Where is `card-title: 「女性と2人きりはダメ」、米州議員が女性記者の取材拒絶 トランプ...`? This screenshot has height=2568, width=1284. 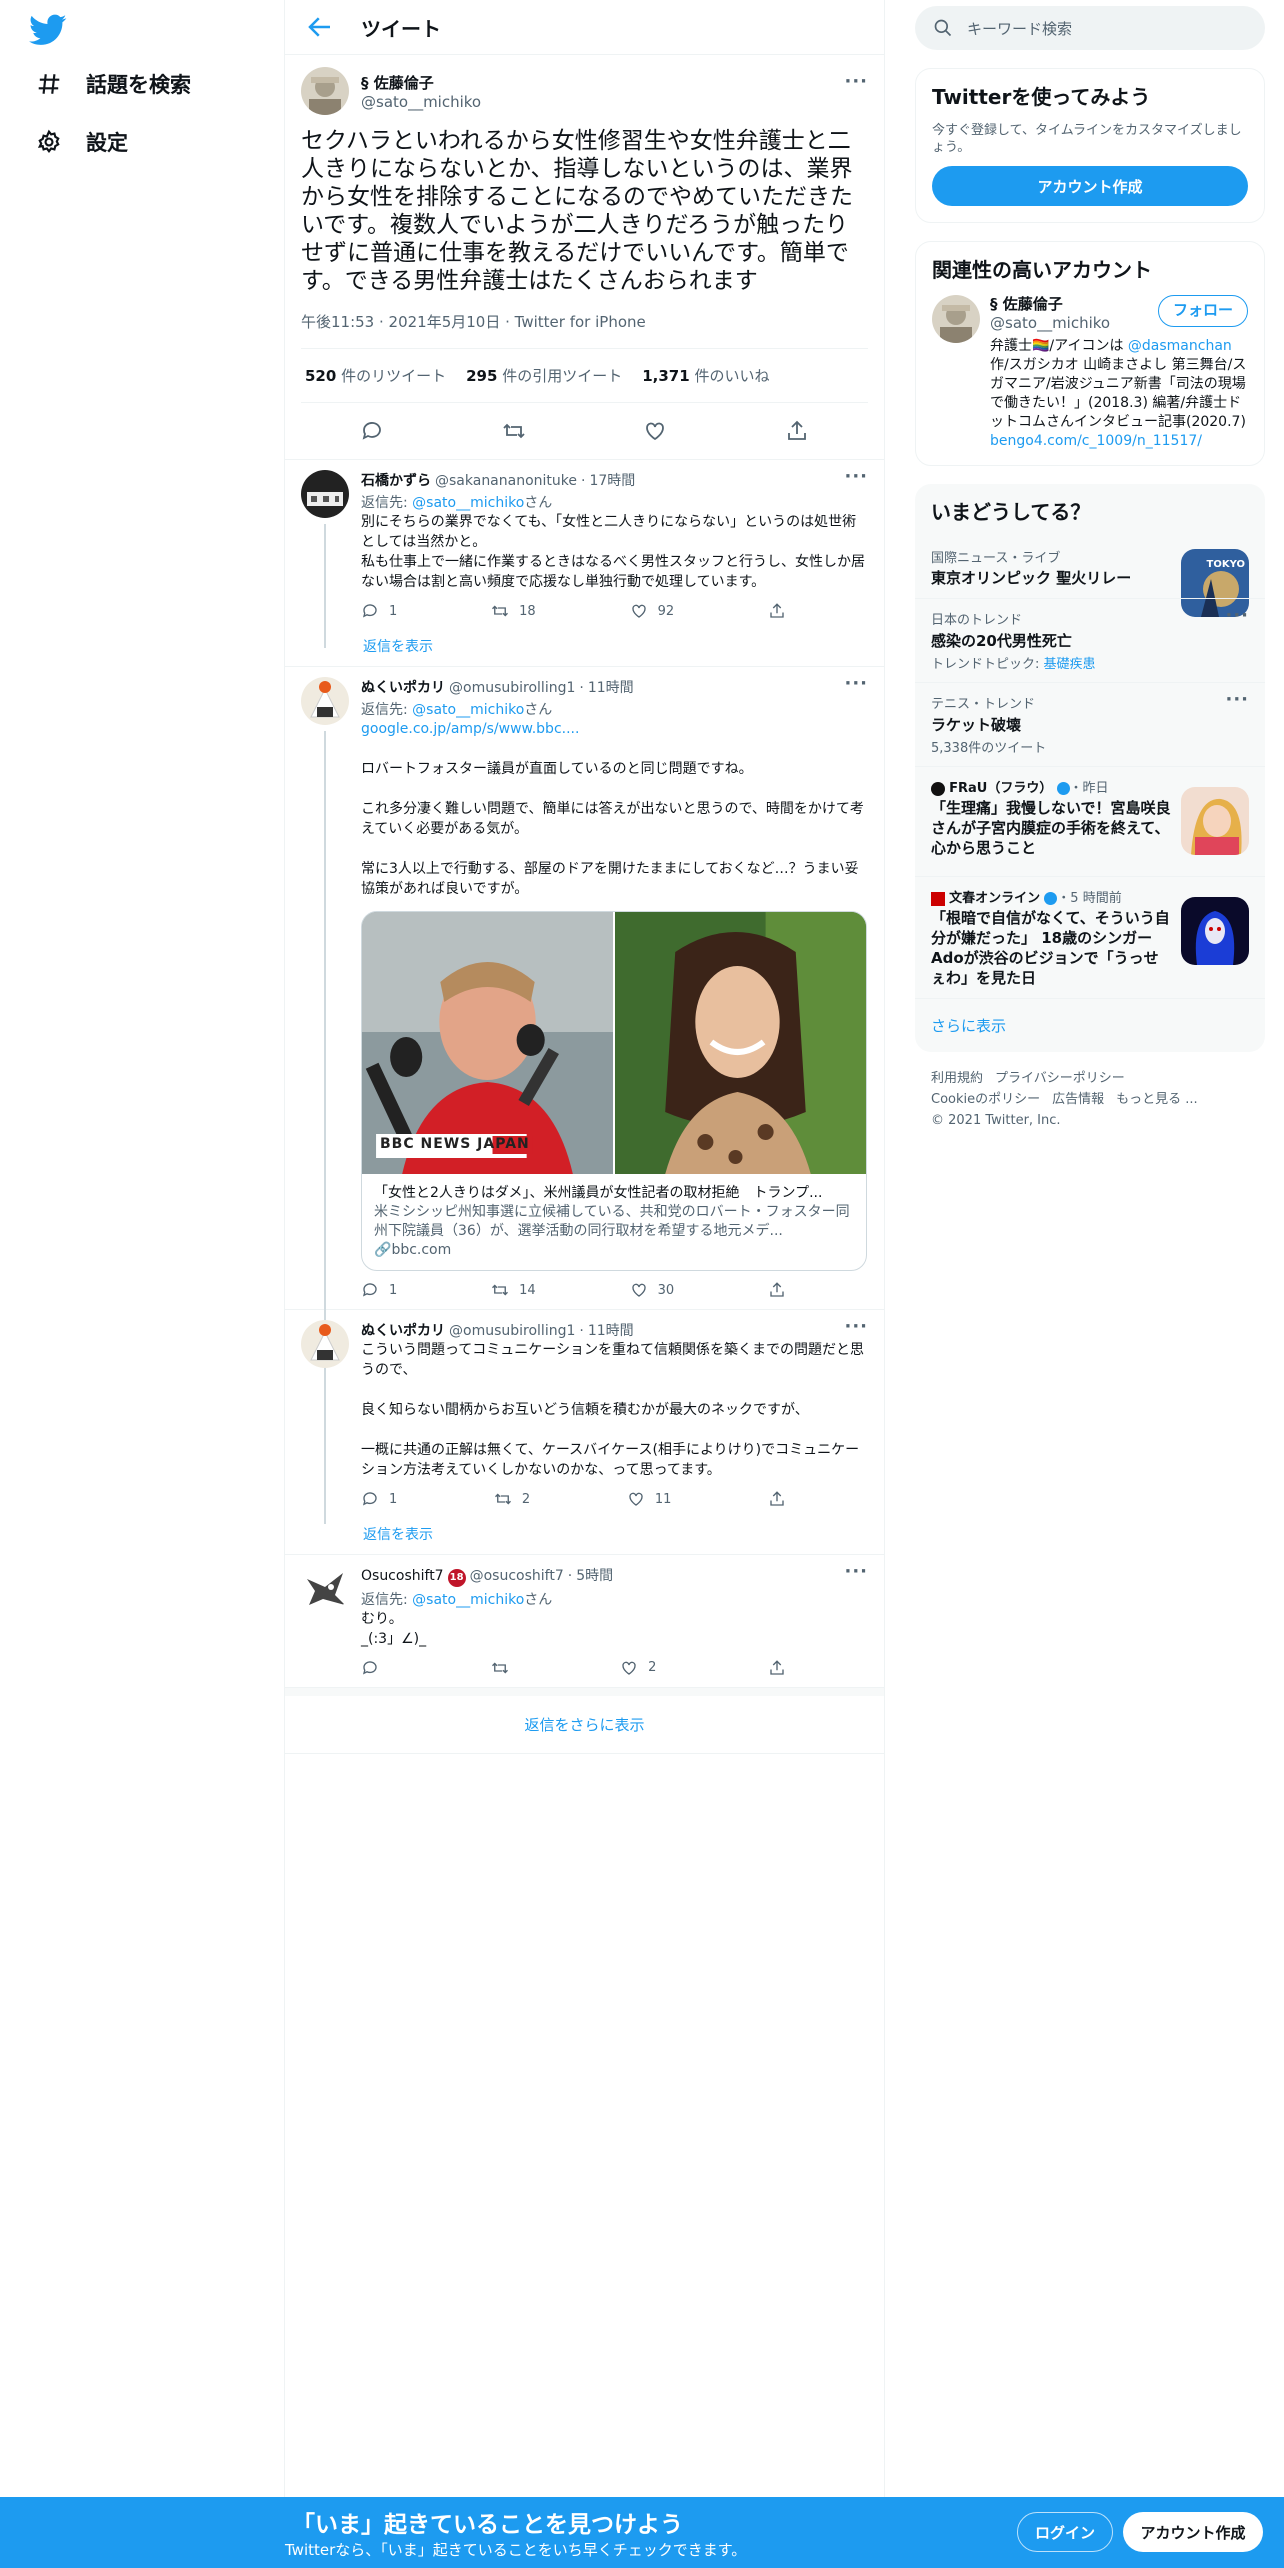 card-title: 「女性と2人きりはダメ」、米州議員が女性記者の取材拒絶 トランプ... is located at coordinates (598, 1193).